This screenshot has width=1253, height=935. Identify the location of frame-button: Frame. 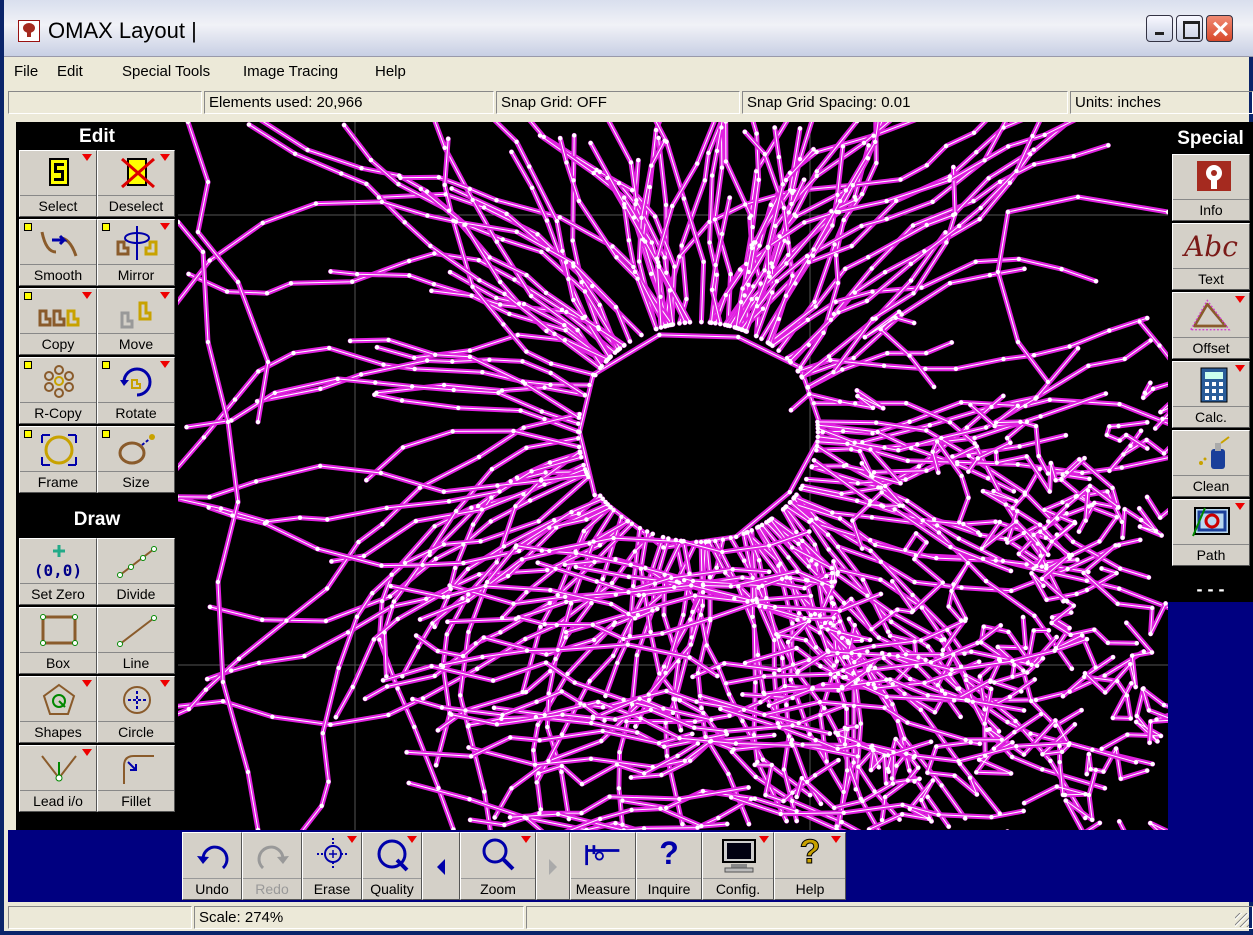
(58, 459).